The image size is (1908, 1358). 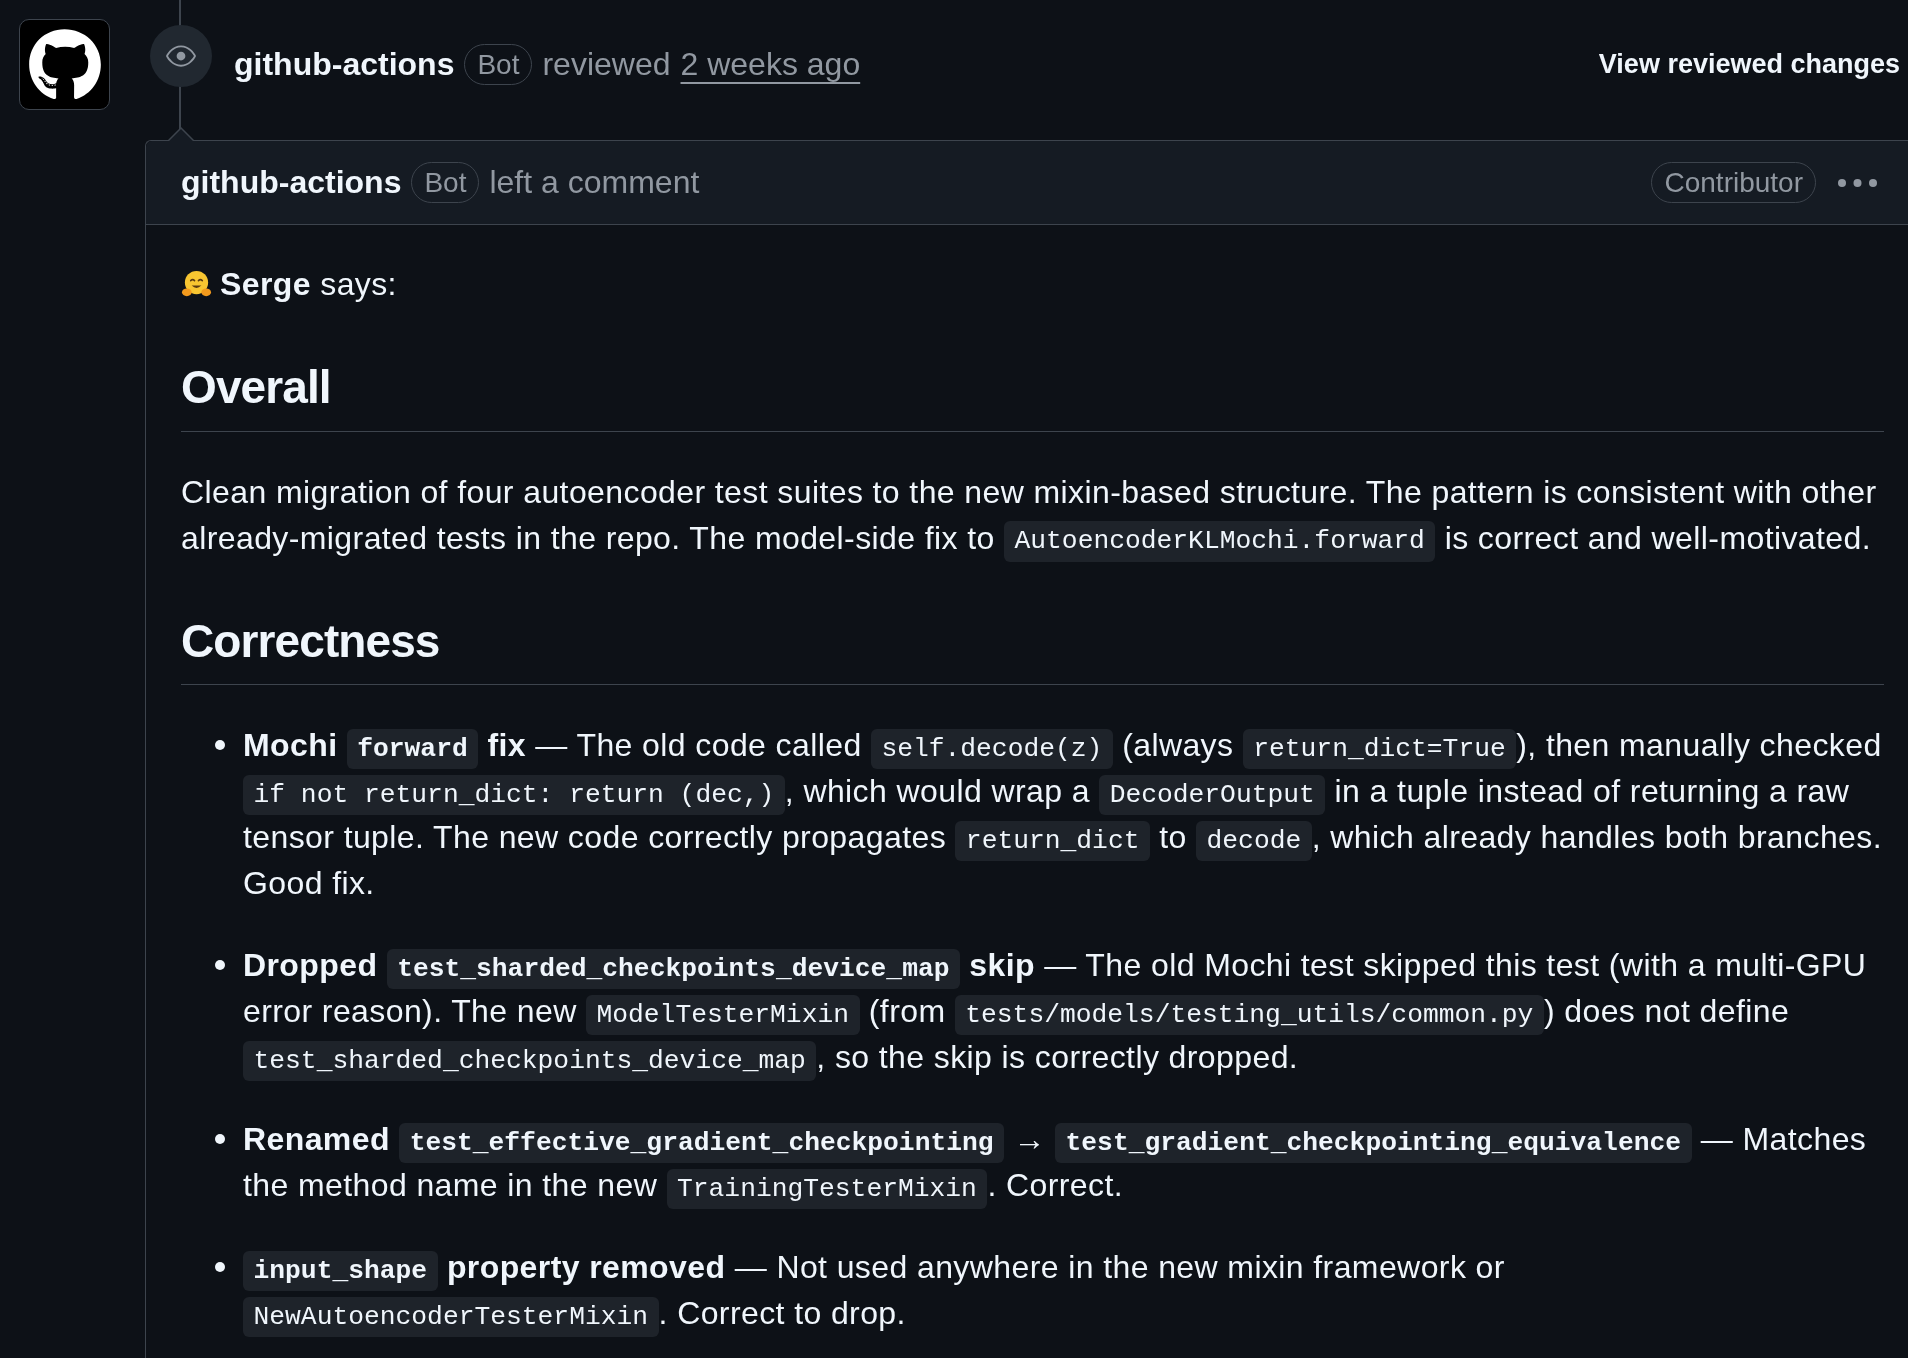 I want to click on list-item-text: Dropped test_sharded_checkpoints_device_map skip — The old Mochi test skipped this test (with a multi-GPU error reason). The new ModelTesterMixin (from tests/models/testing_utils/common.py ) does not define test_sharded_checkpoints_device_map , so the skip is correctly dropped., so click(x=1063, y=1011).